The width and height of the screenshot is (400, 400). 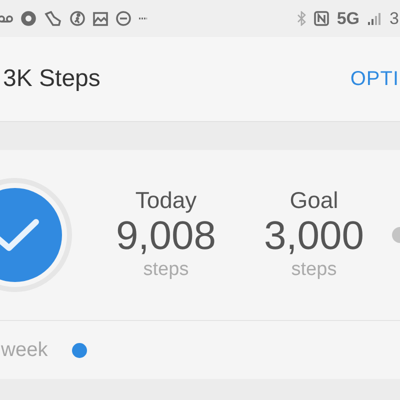 What do you see at coordinates (394, 18) in the screenshot?
I see `battery-percent: 3` at bounding box center [394, 18].